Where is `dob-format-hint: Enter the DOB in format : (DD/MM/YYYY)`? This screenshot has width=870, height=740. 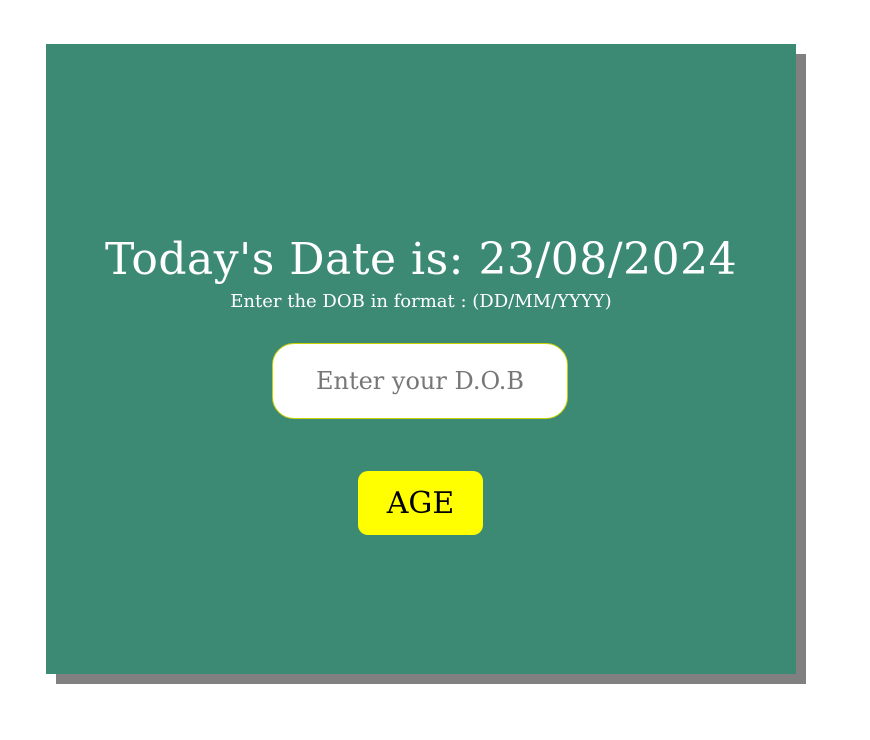 dob-format-hint: Enter the DOB in format : (DD/MM/YYYY) is located at coordinates (421, 301).